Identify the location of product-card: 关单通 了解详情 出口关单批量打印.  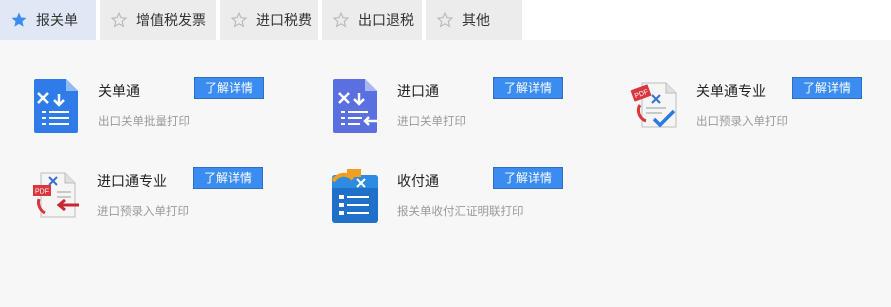
(177, 117).